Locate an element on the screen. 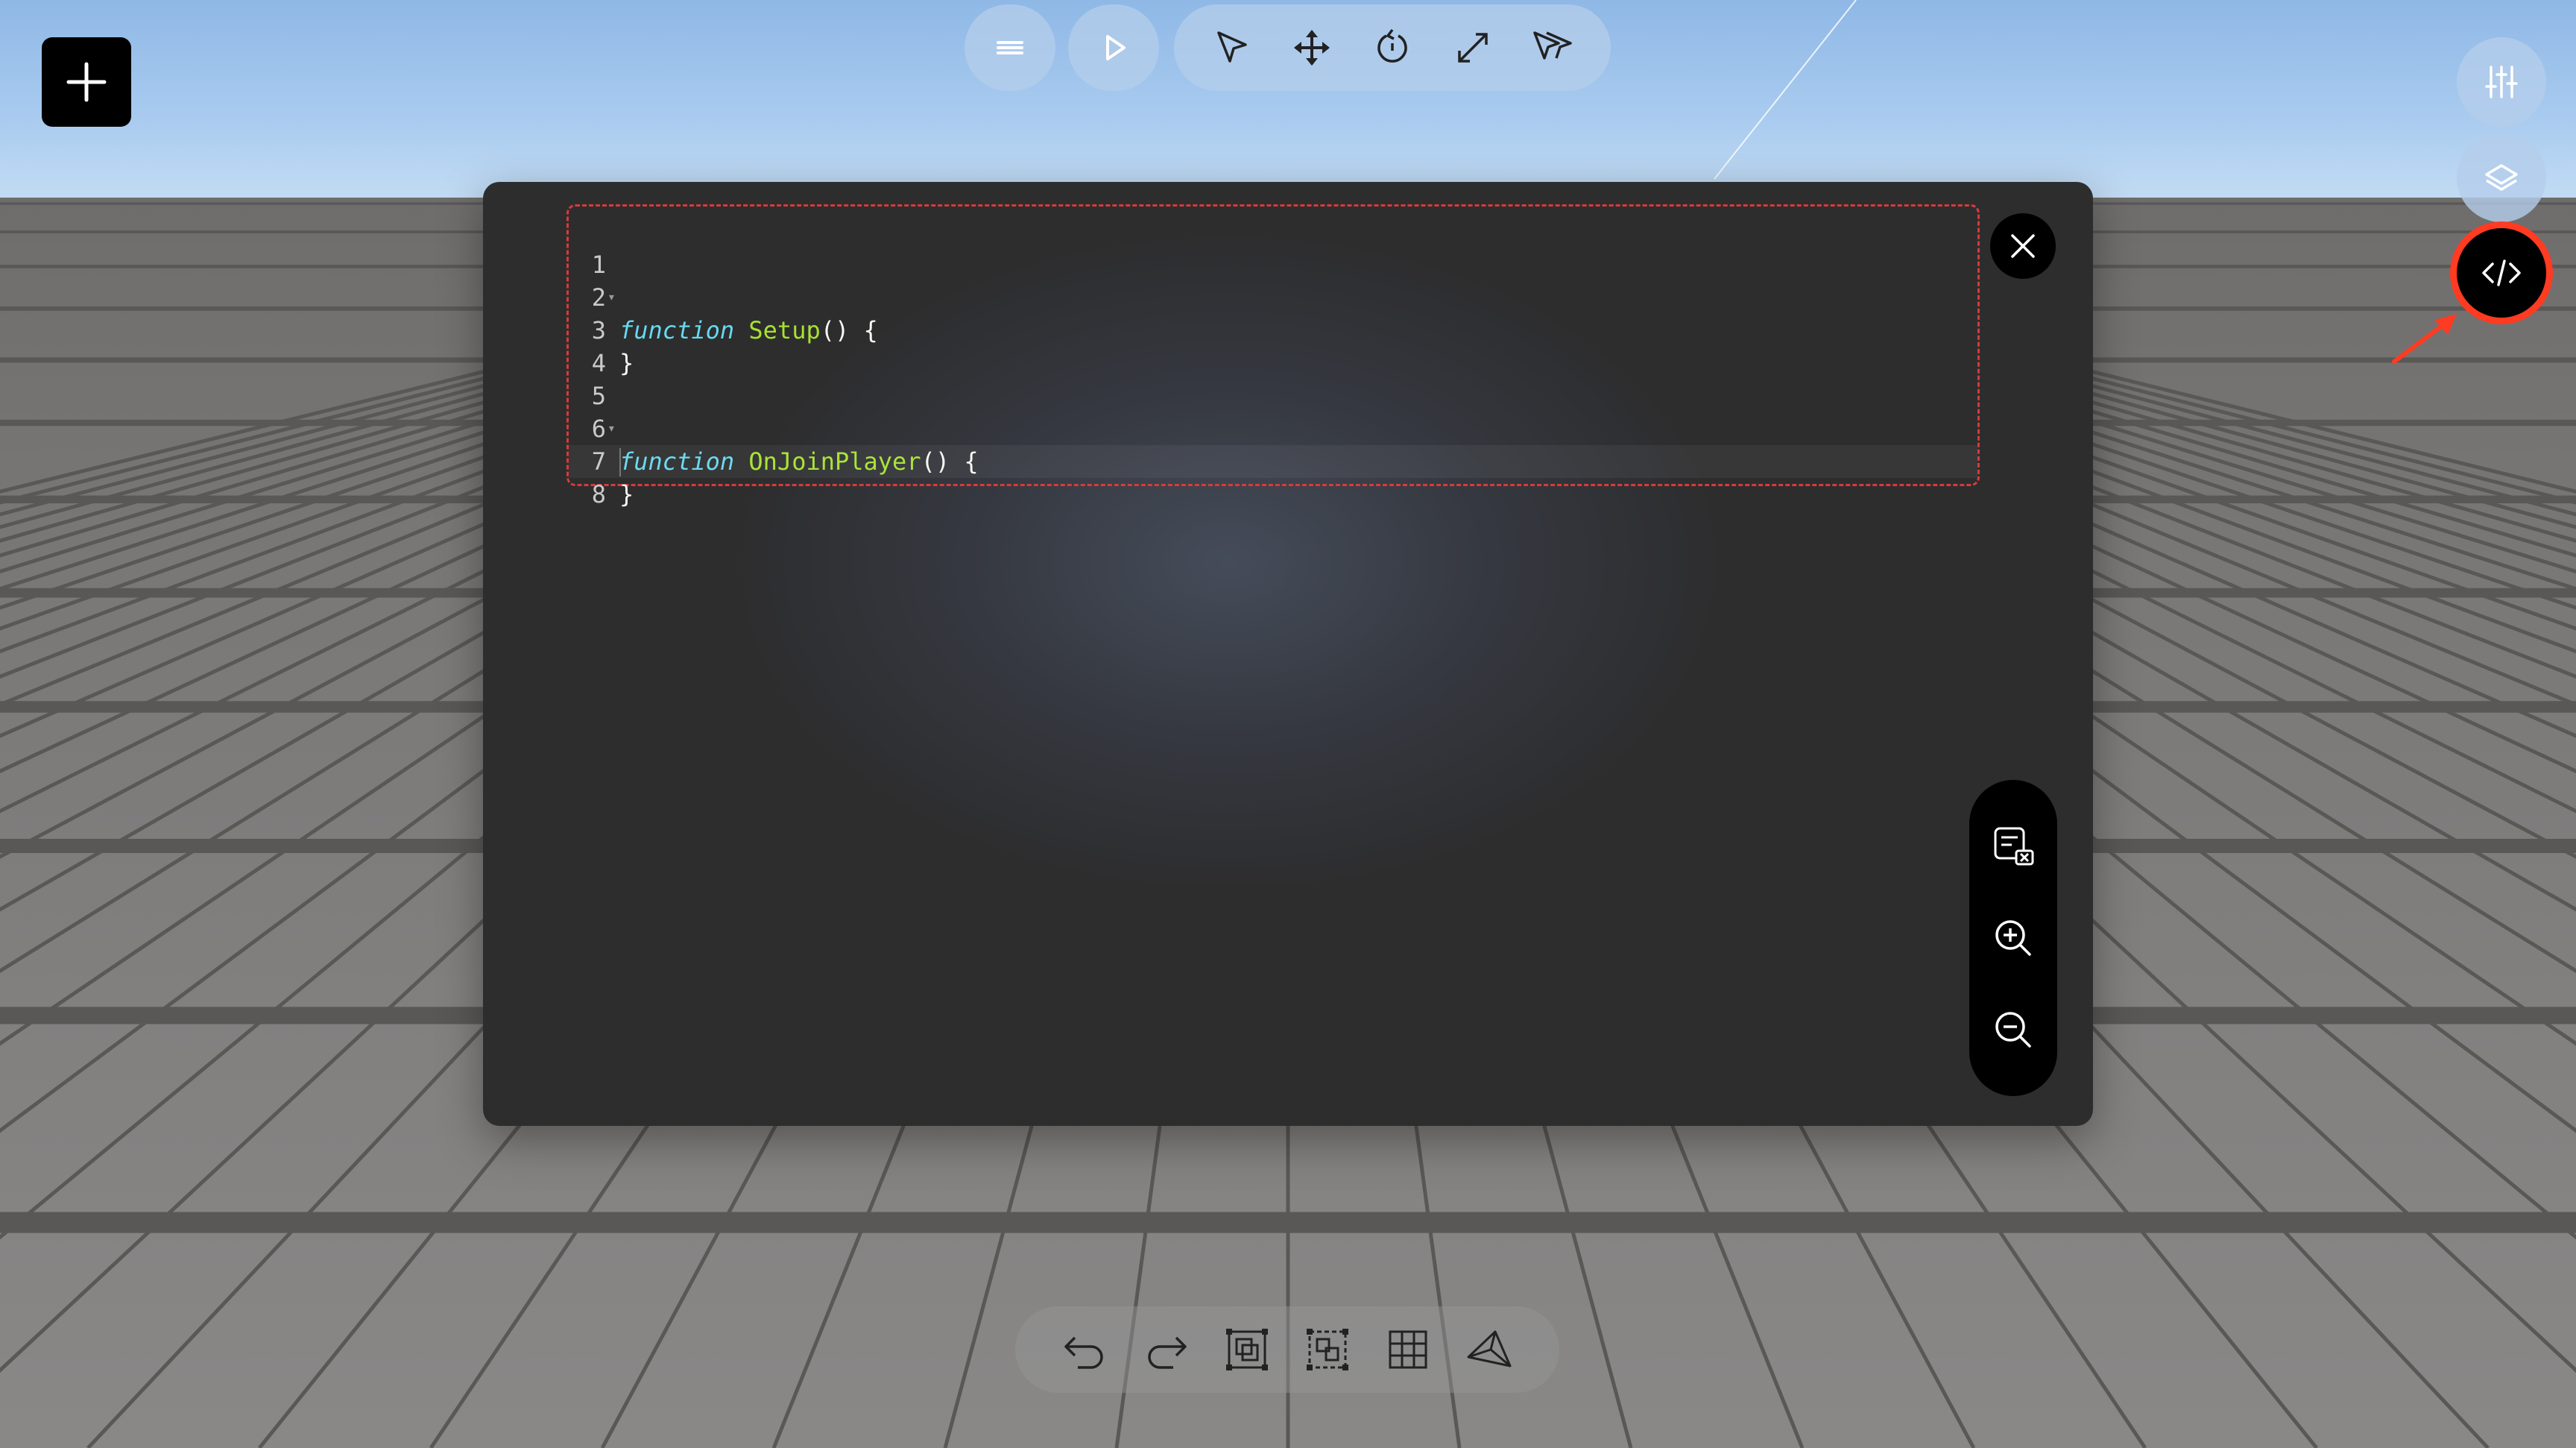 This screenshot has height=1448, width=2576. settings-button is located at coordinates (2501, 82).